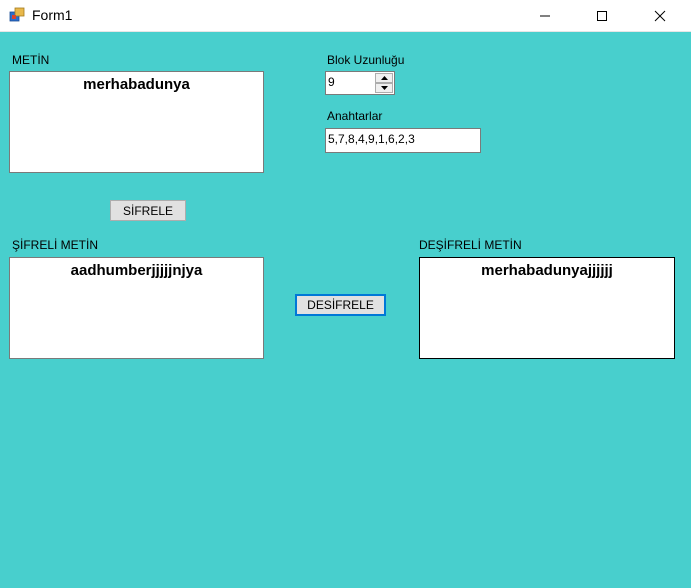 The height and width of the screenshot is (588, 691). I want to click on spinner-up-button, so click(384, 78).